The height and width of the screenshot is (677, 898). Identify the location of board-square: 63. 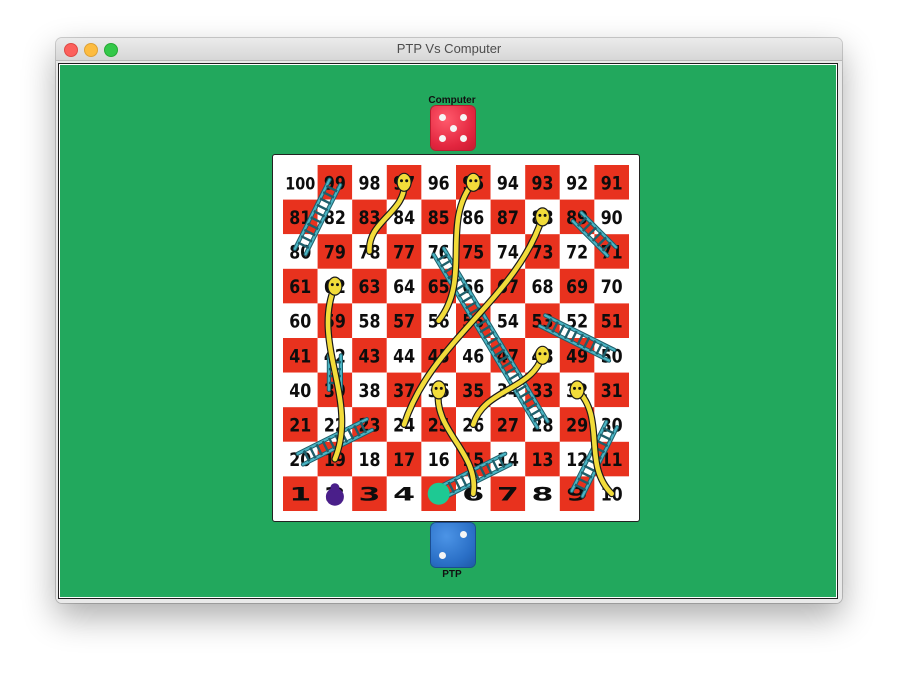
(369, 286).